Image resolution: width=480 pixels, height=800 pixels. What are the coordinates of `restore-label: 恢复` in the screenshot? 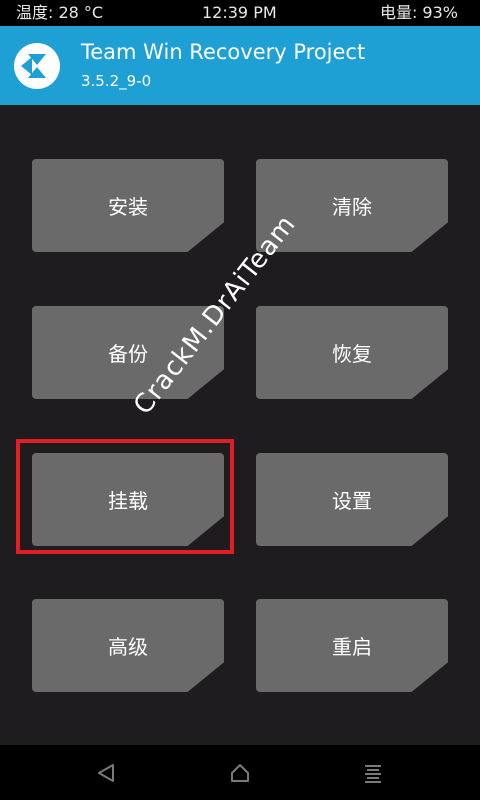 It's located at (352, 354).